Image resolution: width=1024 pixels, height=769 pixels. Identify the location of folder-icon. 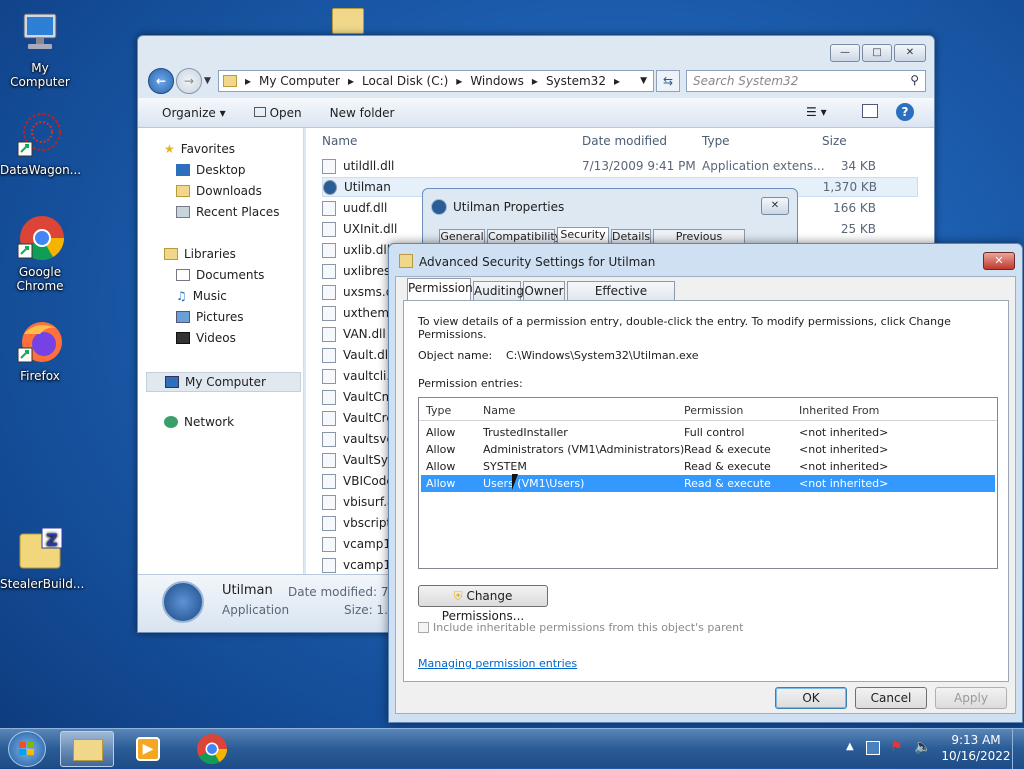
(348, 21).